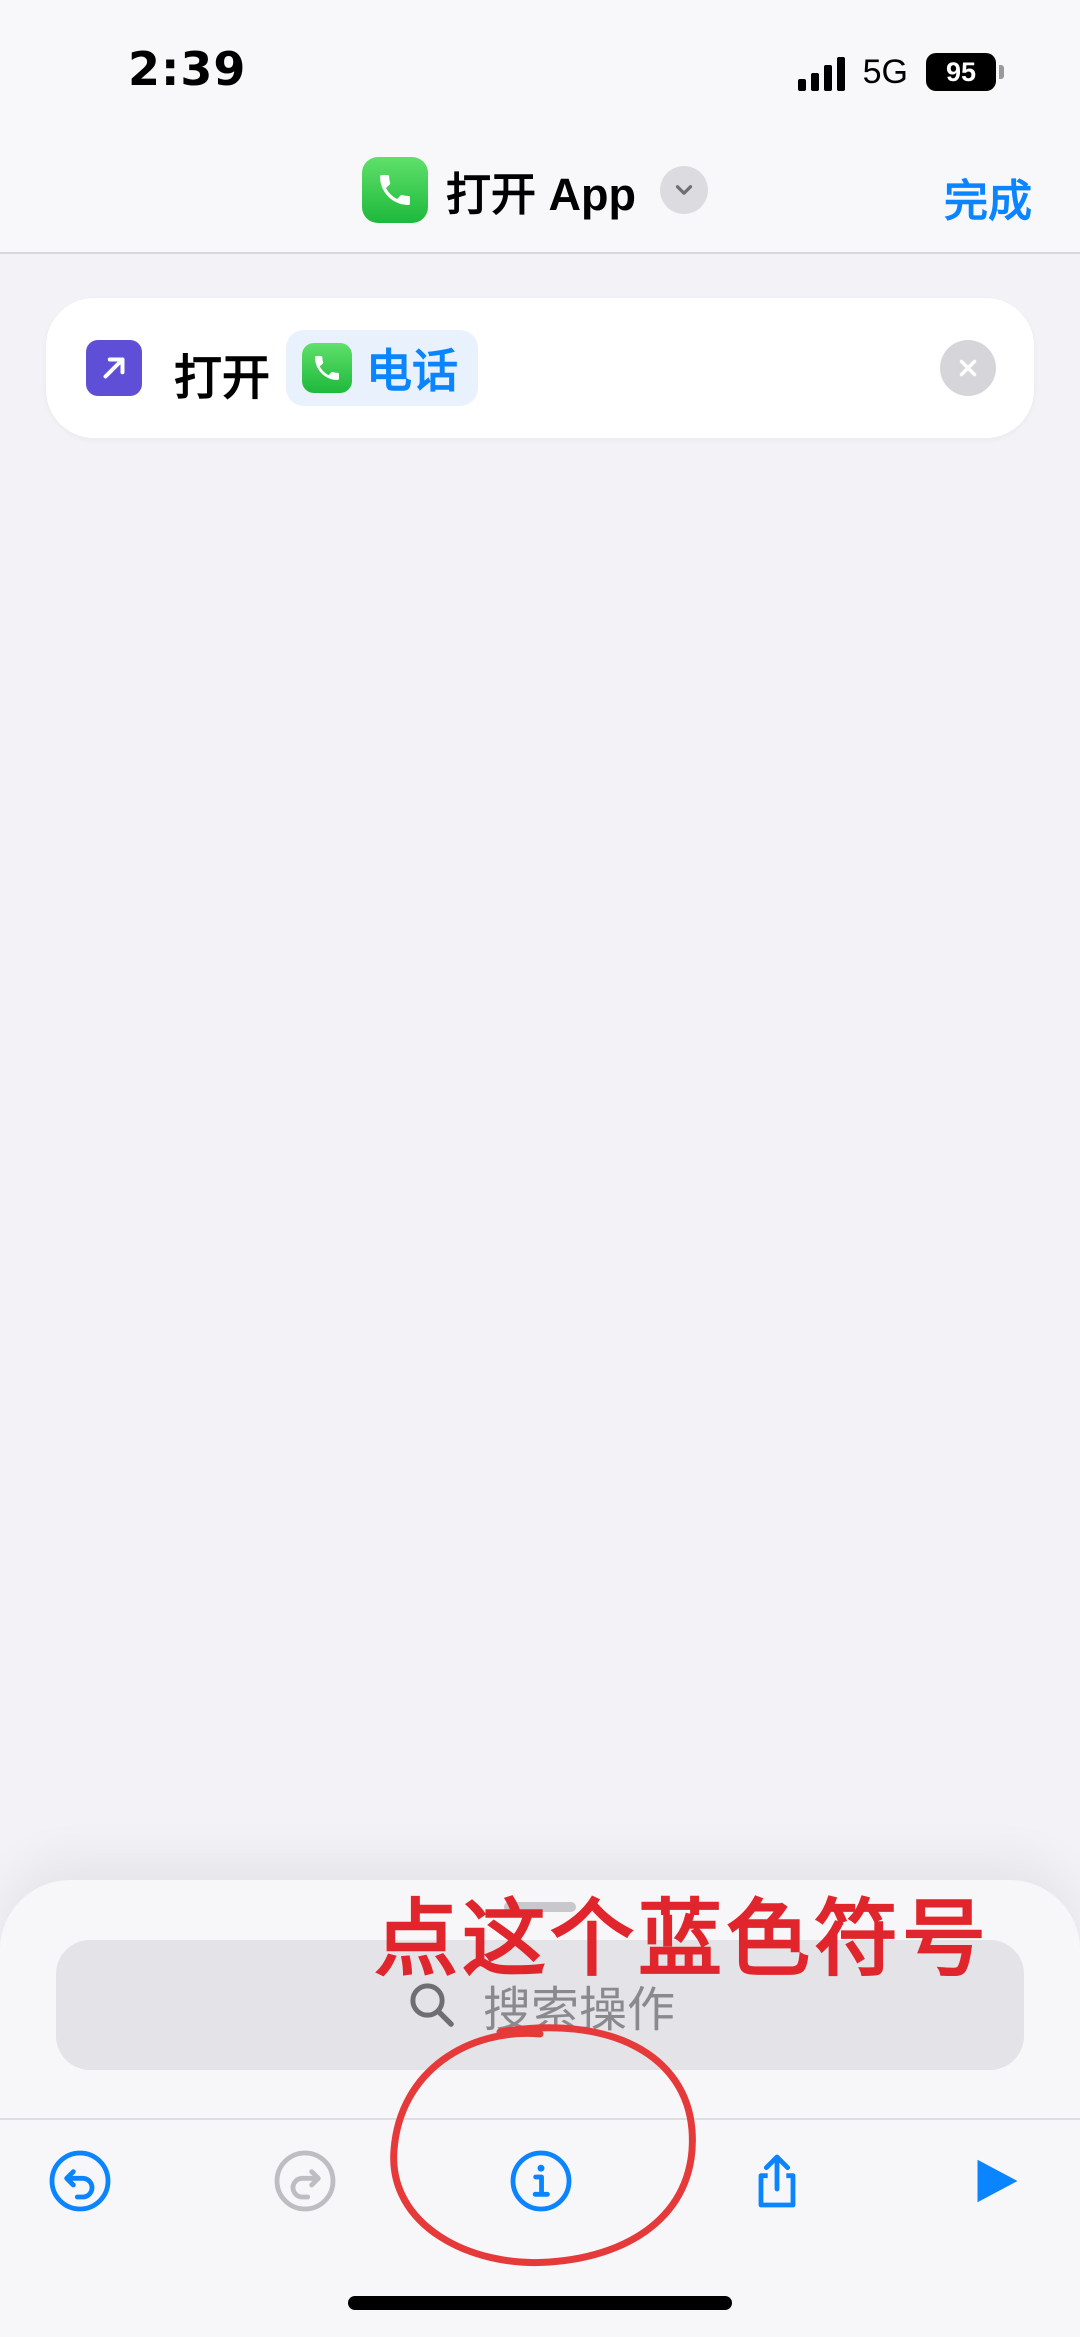 This screenshot has width=1080, height=2337. Describe the element at coordinates (968, 368) in the screenshot. I see `close-icon` at that location.